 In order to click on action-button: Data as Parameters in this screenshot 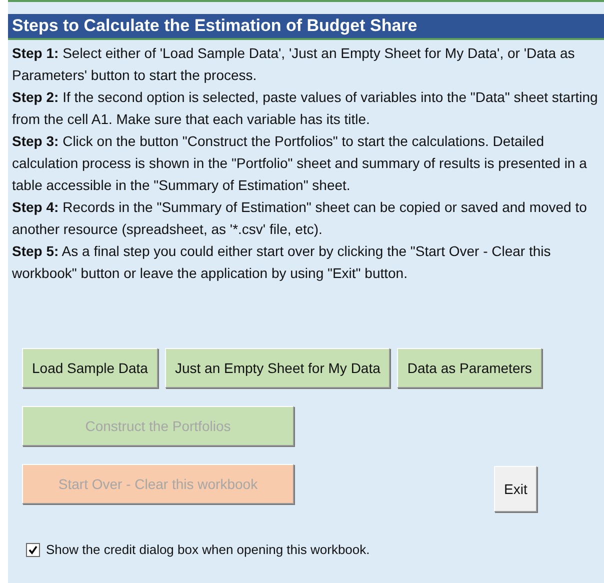, I will do `click(469, 368)`.